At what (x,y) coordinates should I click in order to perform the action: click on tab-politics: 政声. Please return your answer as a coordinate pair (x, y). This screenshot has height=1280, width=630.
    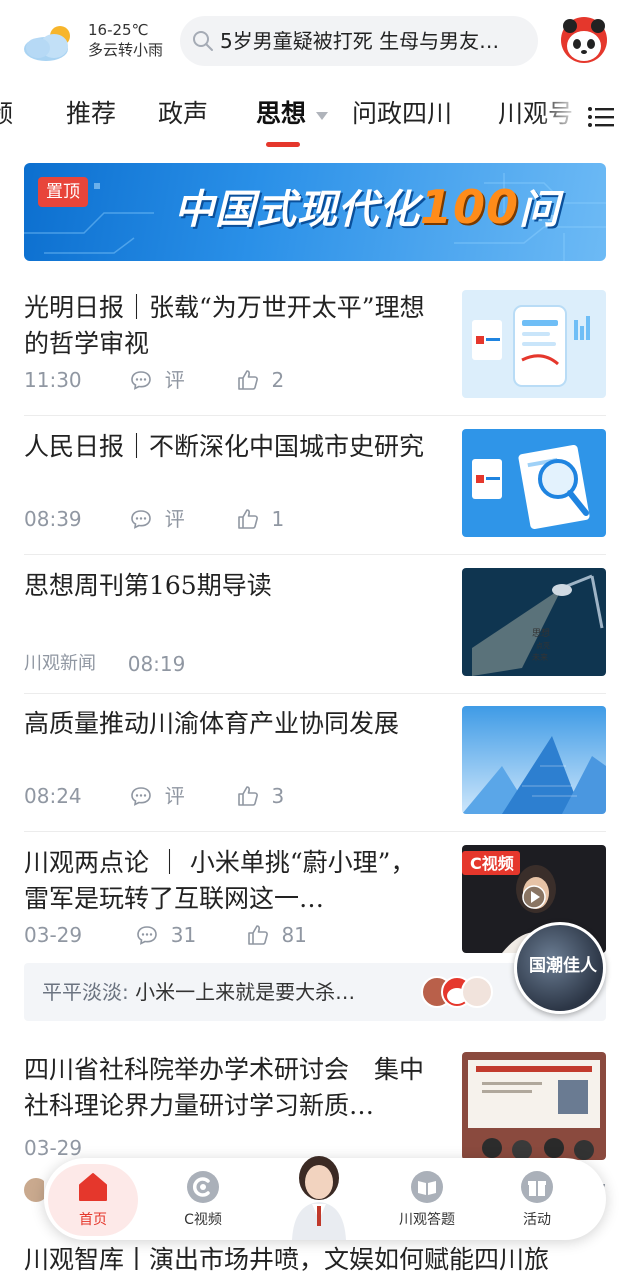
    Looking at the image, I should click on (183, 114).